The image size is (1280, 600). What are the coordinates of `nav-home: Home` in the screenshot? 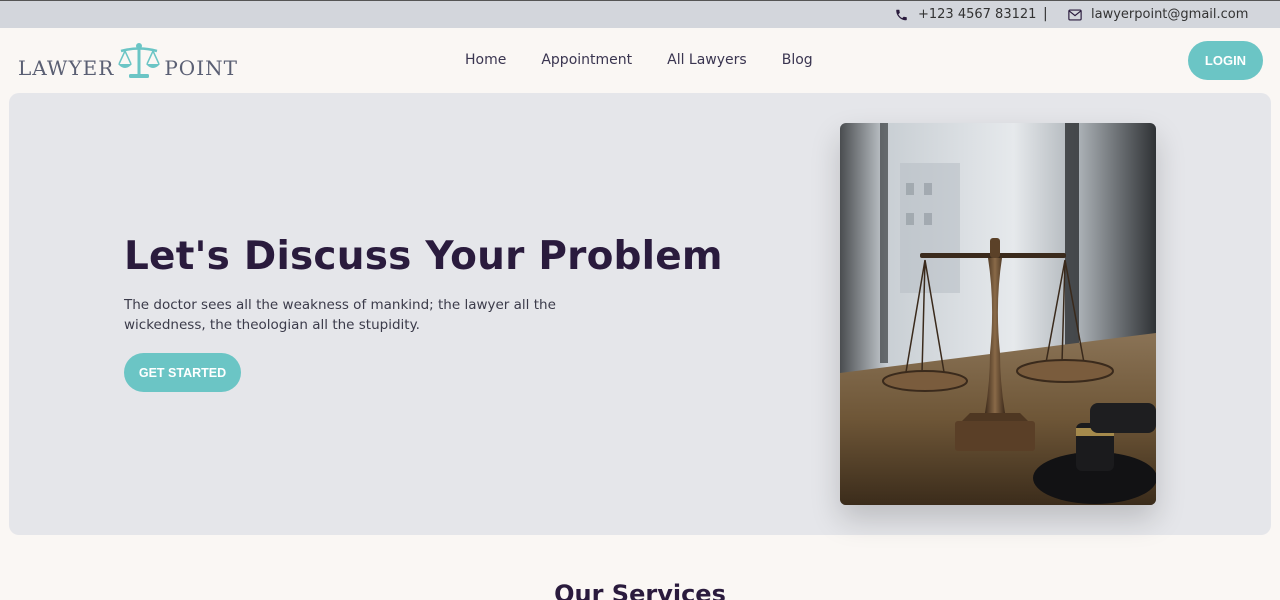 It's located at (485, 60).